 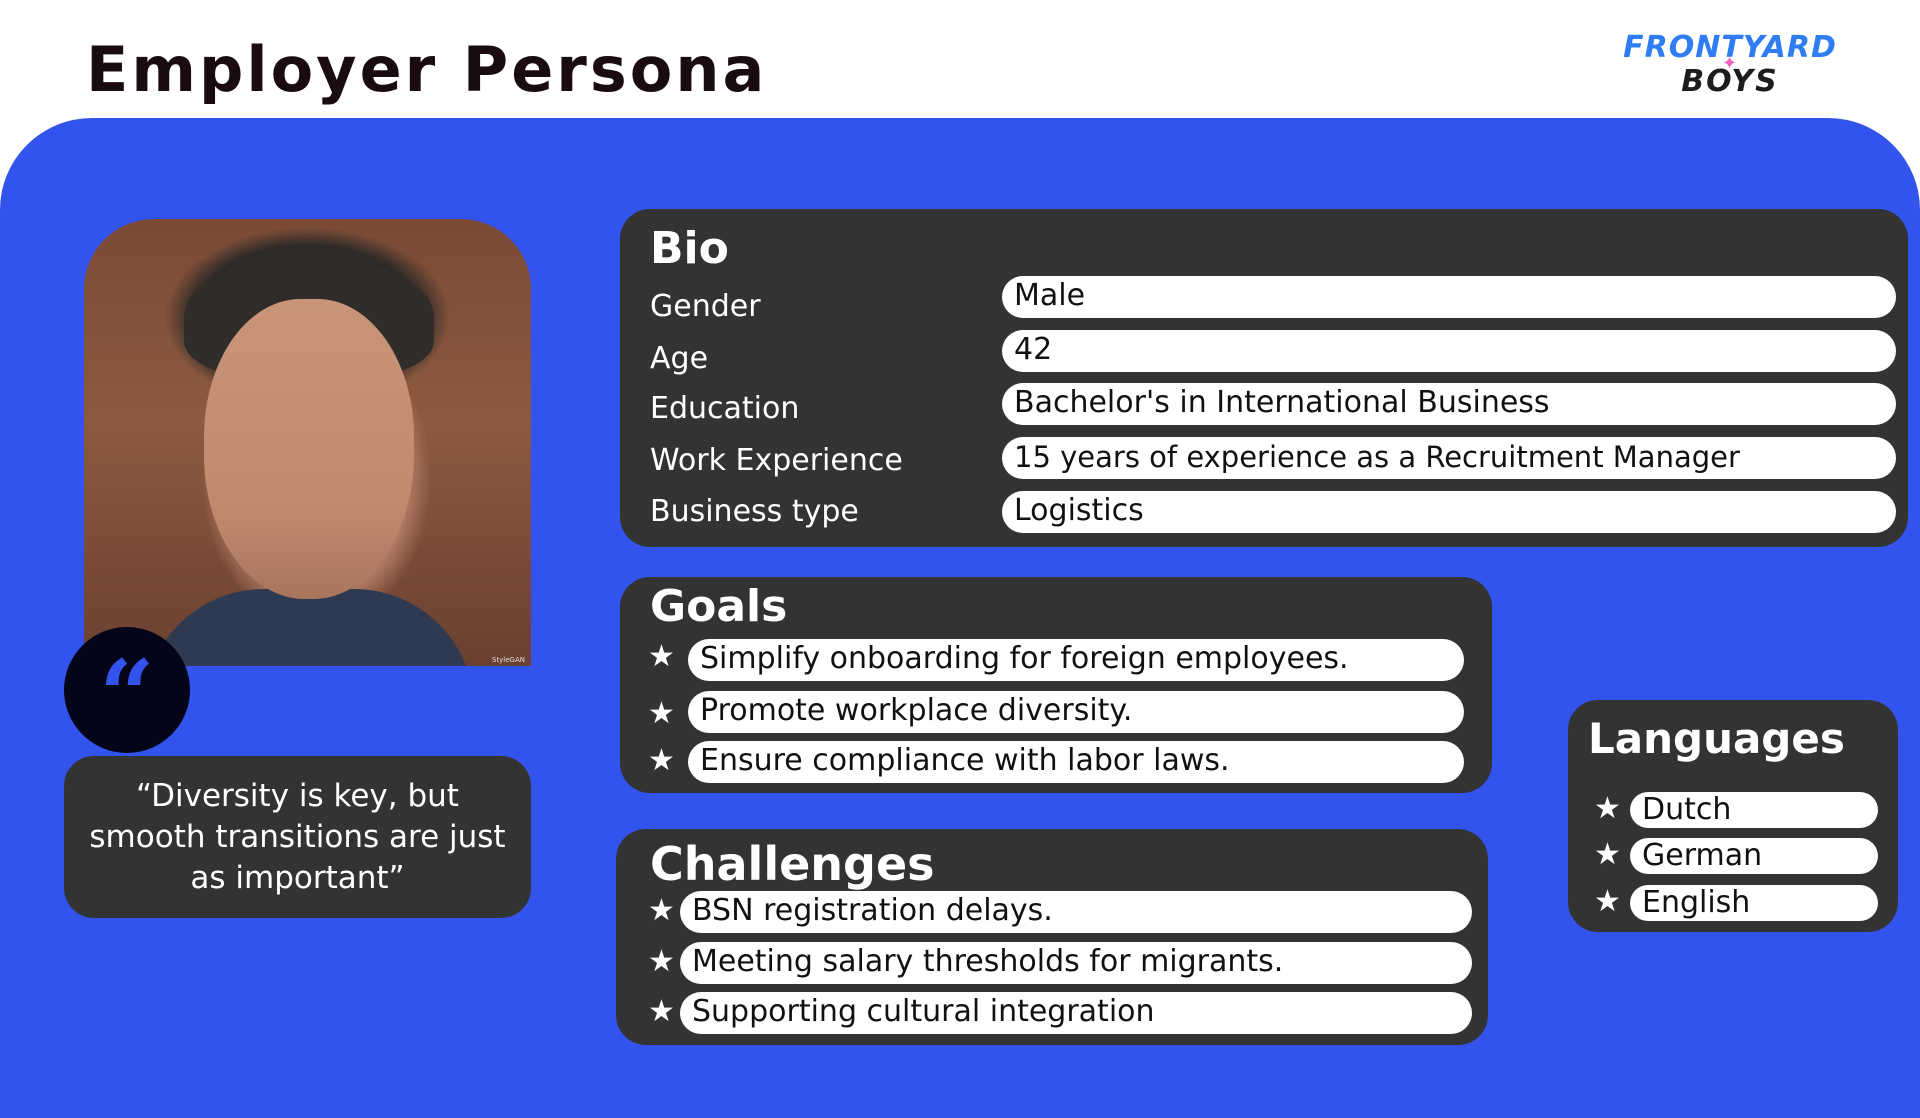 What do you see at coordinates (1730, 81) in the screenshot?
I see `logo-text-bottom: BOYS` at bounding box center [1730, 81].